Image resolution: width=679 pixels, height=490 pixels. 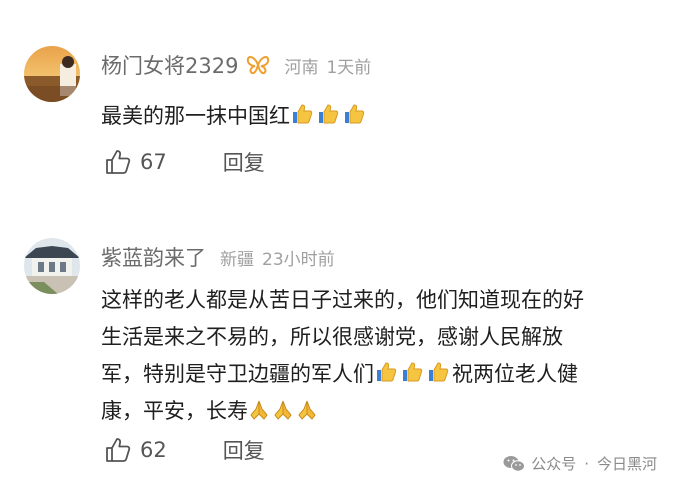 I want to click on location: 河南, so click(x=301, y=67).